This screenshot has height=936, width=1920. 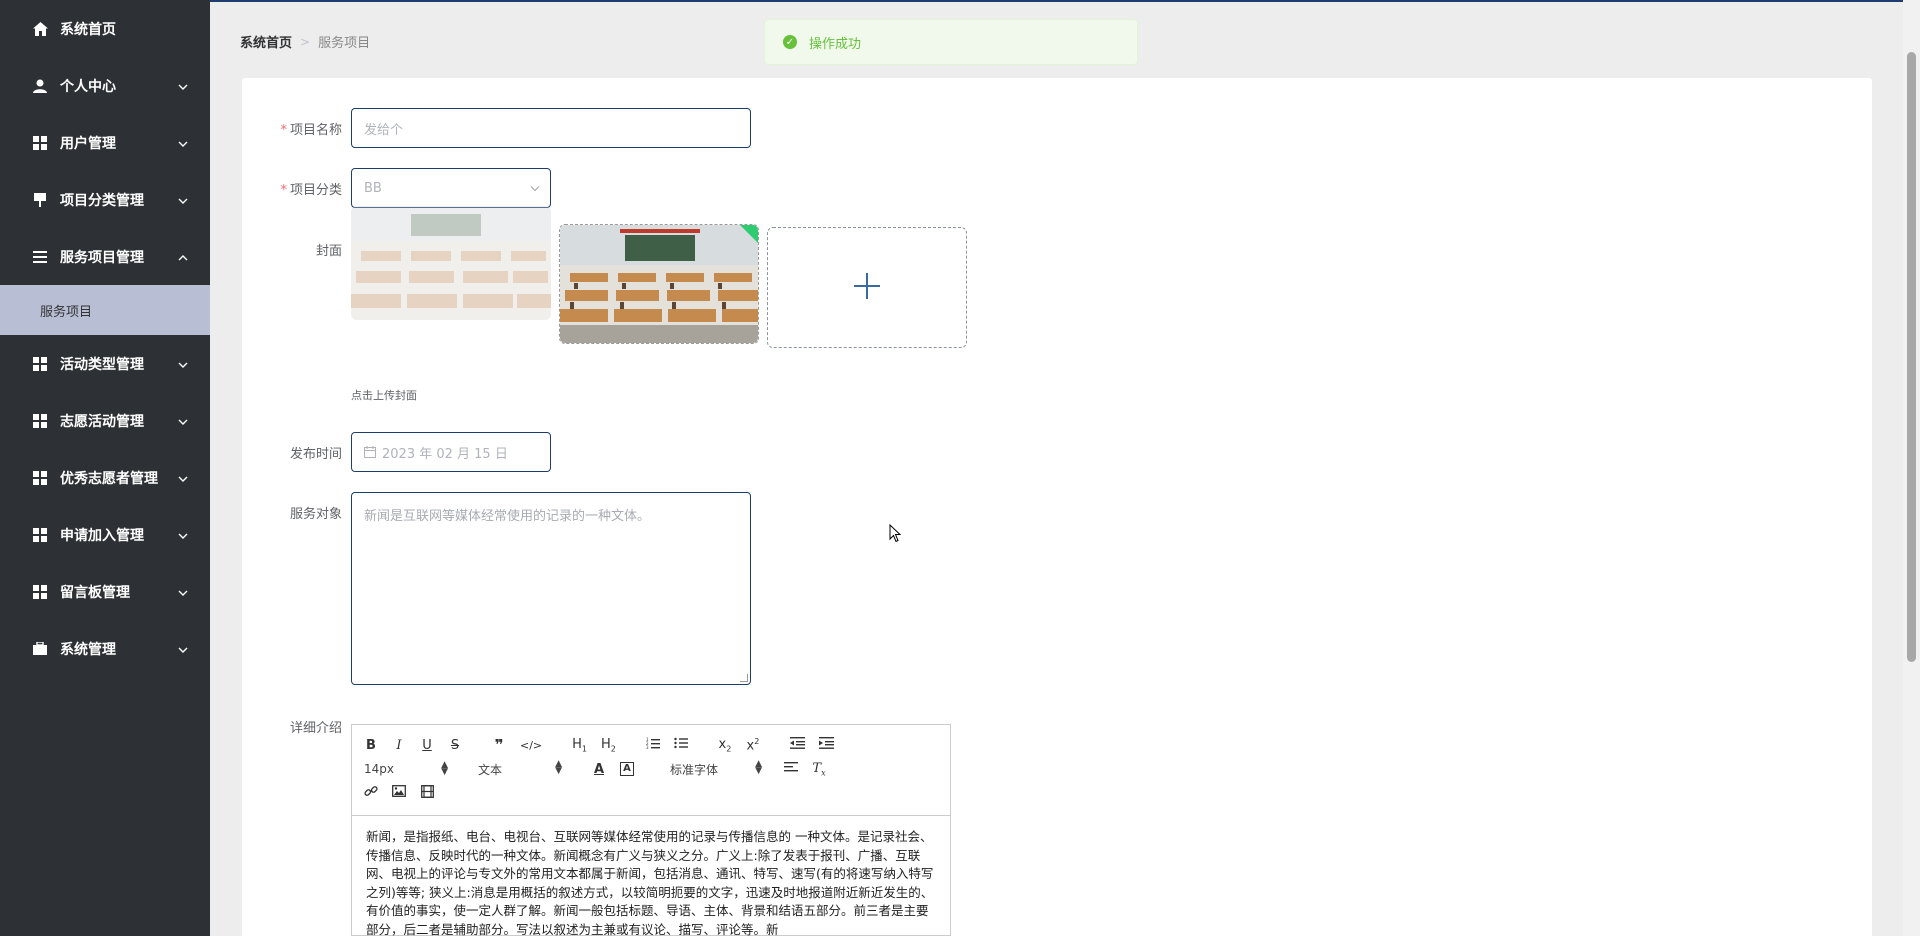 I want to click on page-scrollbar, so click(x=1911, y=468).